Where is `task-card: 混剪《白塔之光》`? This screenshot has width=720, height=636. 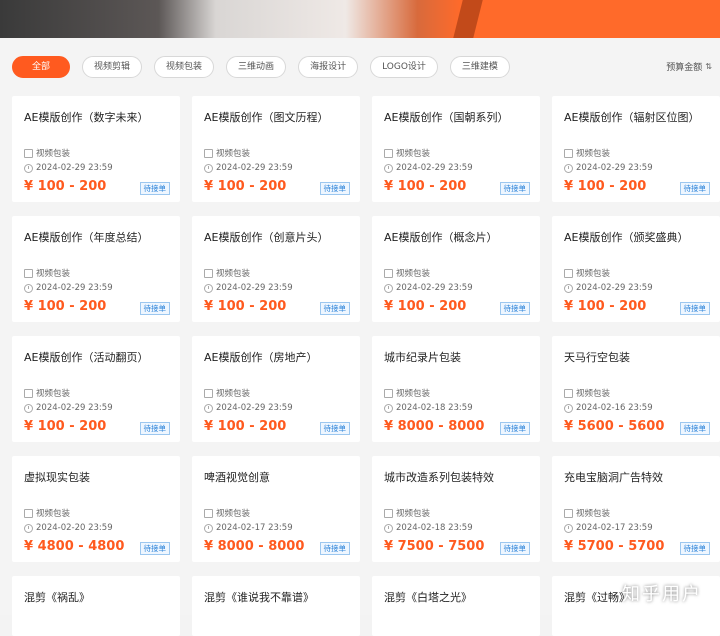 task-card: 混剪《白塔之光》 is located at coordinates (456, 606).